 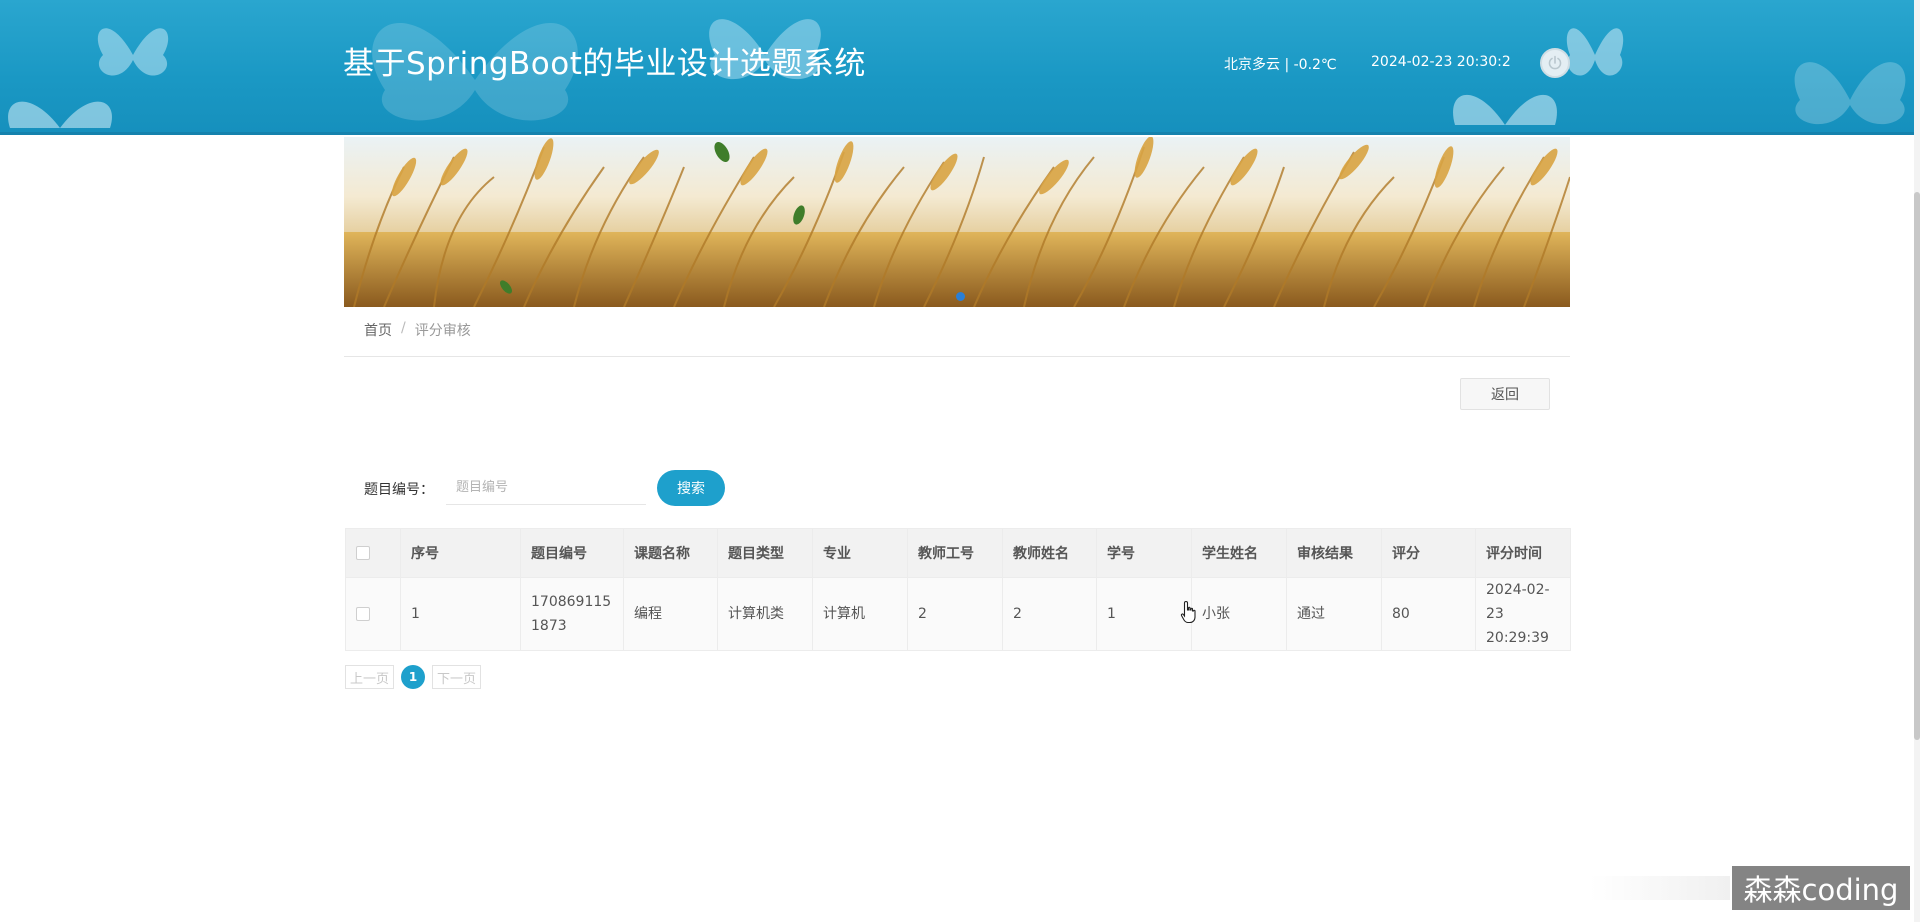 I want to click on select-all-cell, so click(x=373, y=553).